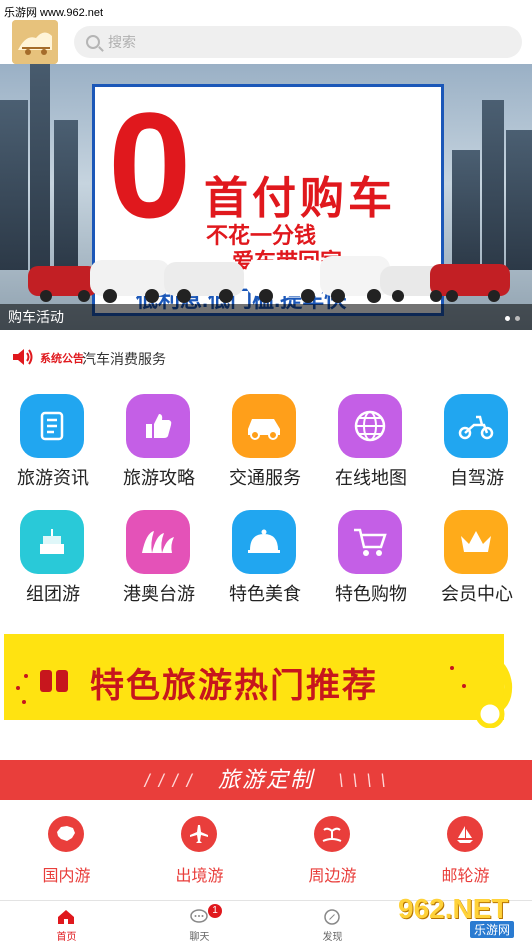 This screenshot has height=944, width=532. I want to click on category-label: 邮轮游, so click(465, 876).